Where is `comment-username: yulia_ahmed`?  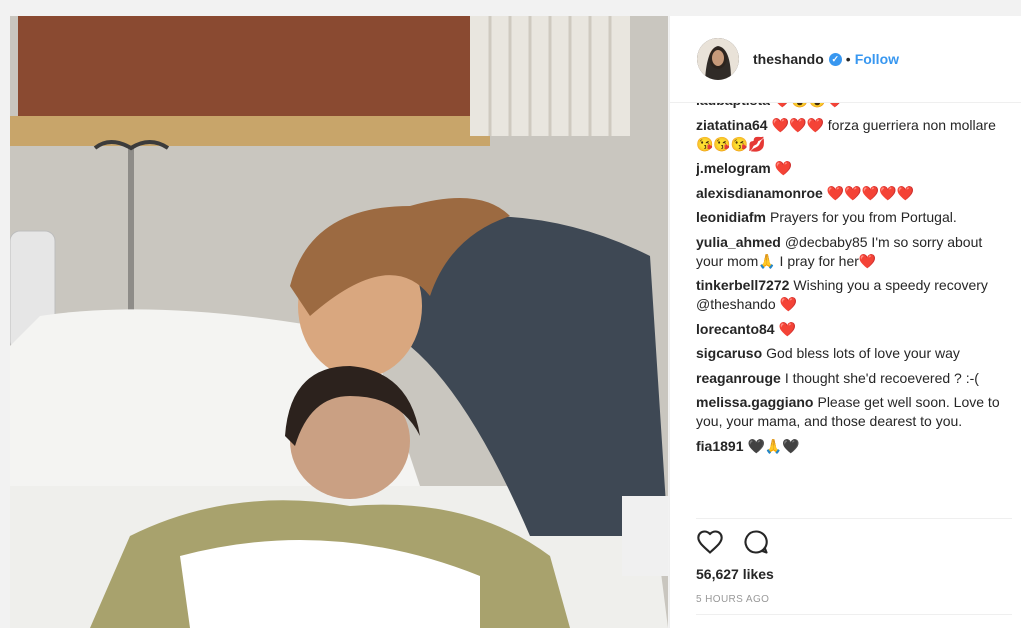 comment-username: yulia_ahmed is located at coordinates (738, 242).